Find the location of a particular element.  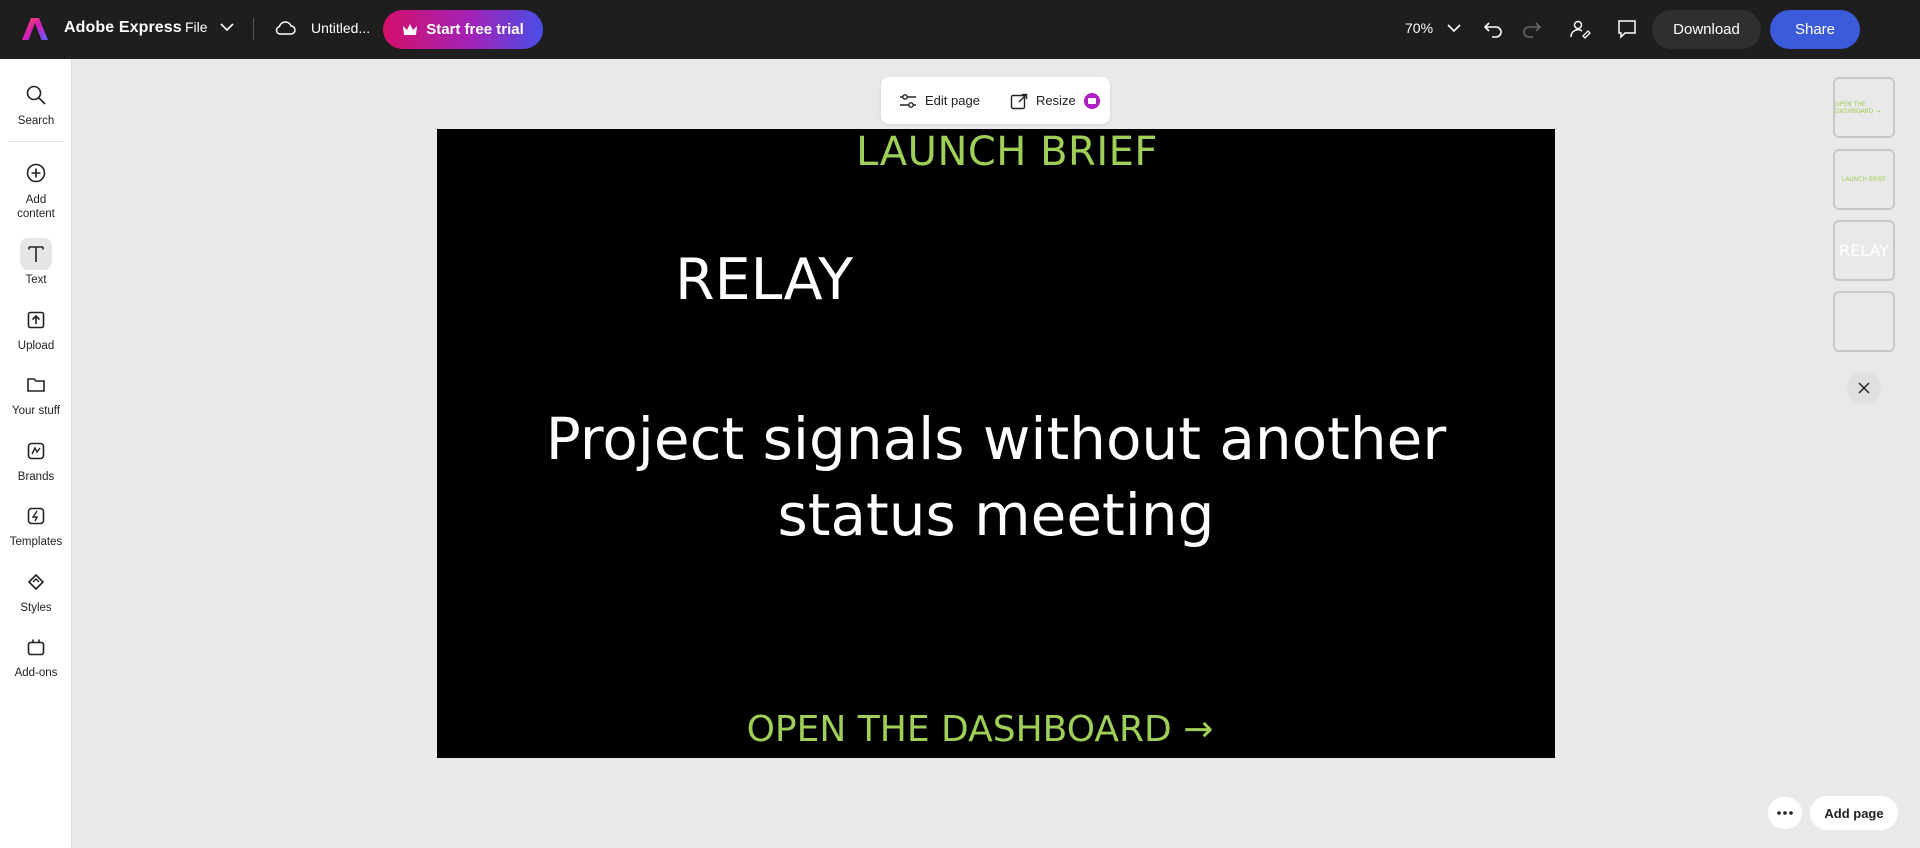

rail-item-text: Text is located at coordinates (36, 262).